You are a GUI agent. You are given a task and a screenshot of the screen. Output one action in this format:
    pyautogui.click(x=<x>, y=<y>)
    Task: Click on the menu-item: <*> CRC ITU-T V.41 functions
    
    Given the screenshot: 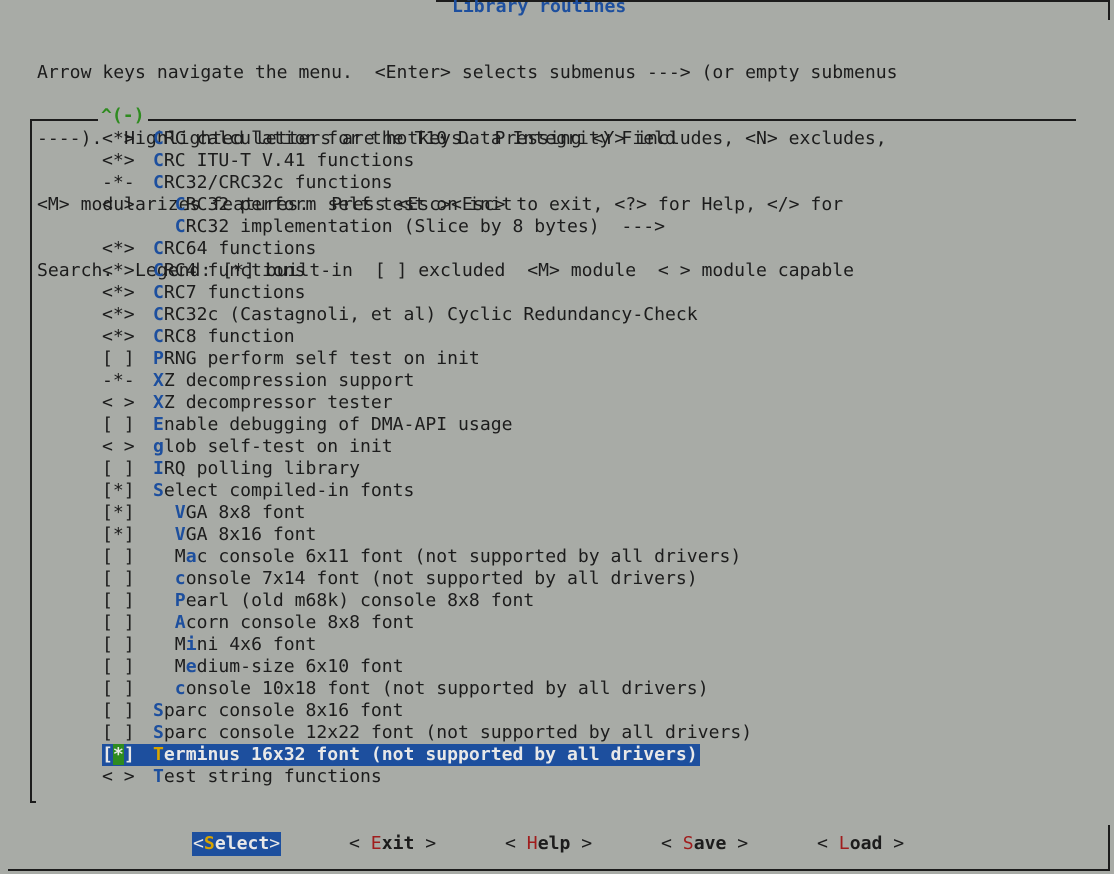 What is the action you would take?
    pyautogui.click(x=427, y=161)
    